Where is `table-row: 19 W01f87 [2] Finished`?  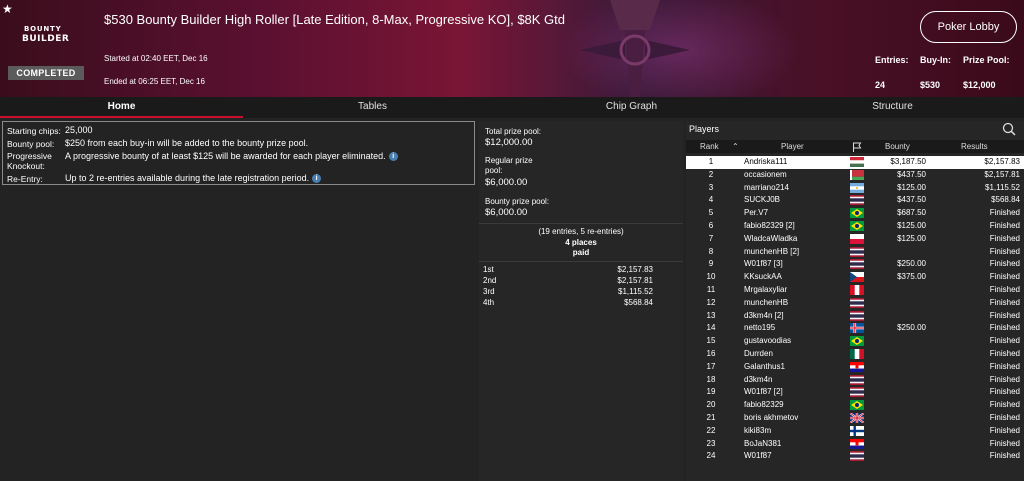 table-row: 19 W01f87 [2] Finished is located at coordinates (855, 392).